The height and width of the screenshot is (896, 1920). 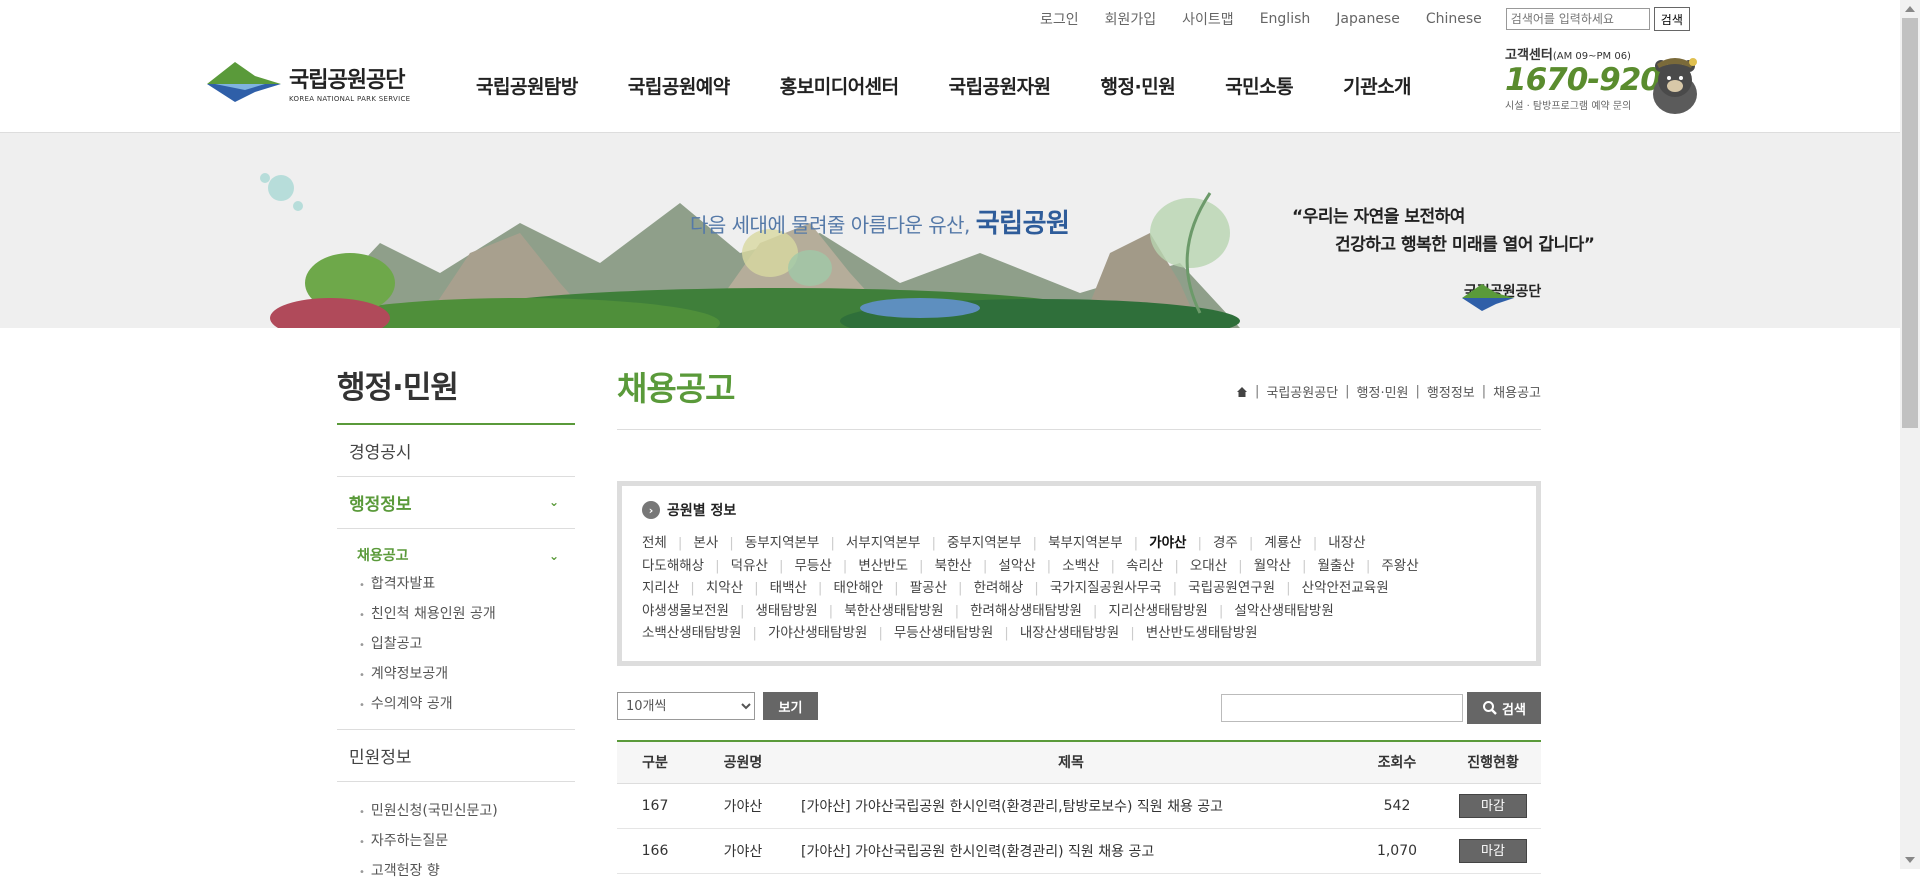 I want to click on signup-link: 회원가입, so click(x=1131, y=19).